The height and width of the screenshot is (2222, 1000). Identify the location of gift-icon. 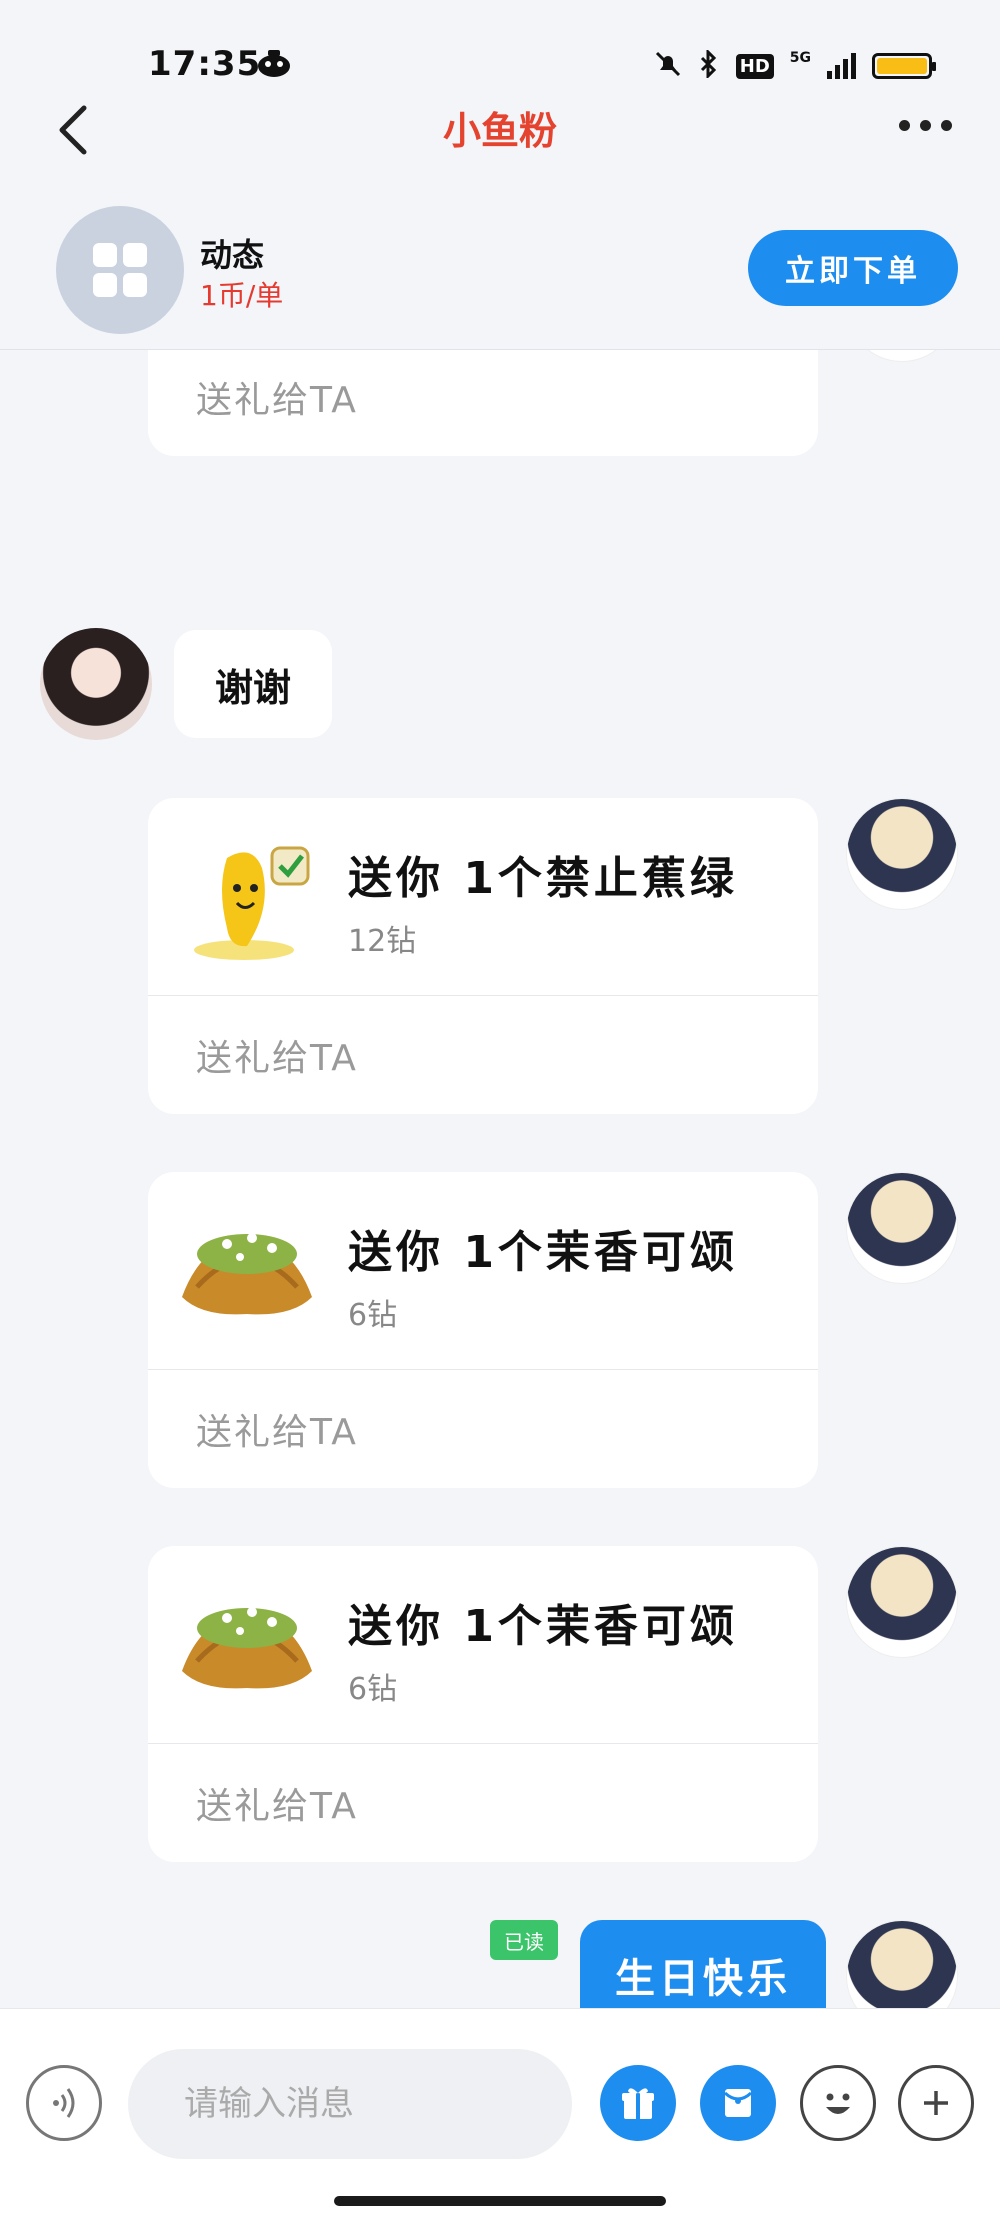
(638, 2103).